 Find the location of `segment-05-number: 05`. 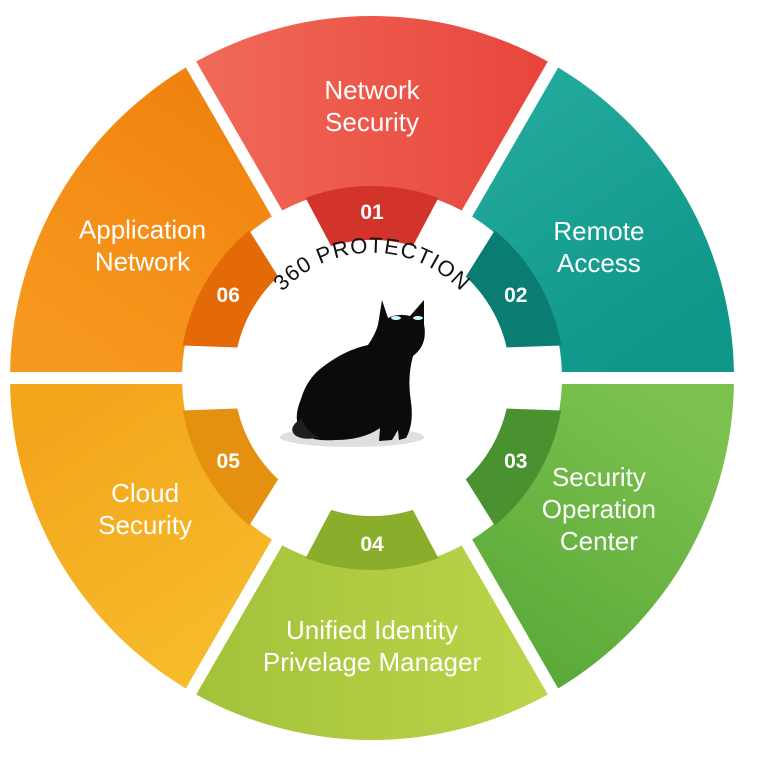

segment-05-number: 05 is located at coordinates (229, 461).